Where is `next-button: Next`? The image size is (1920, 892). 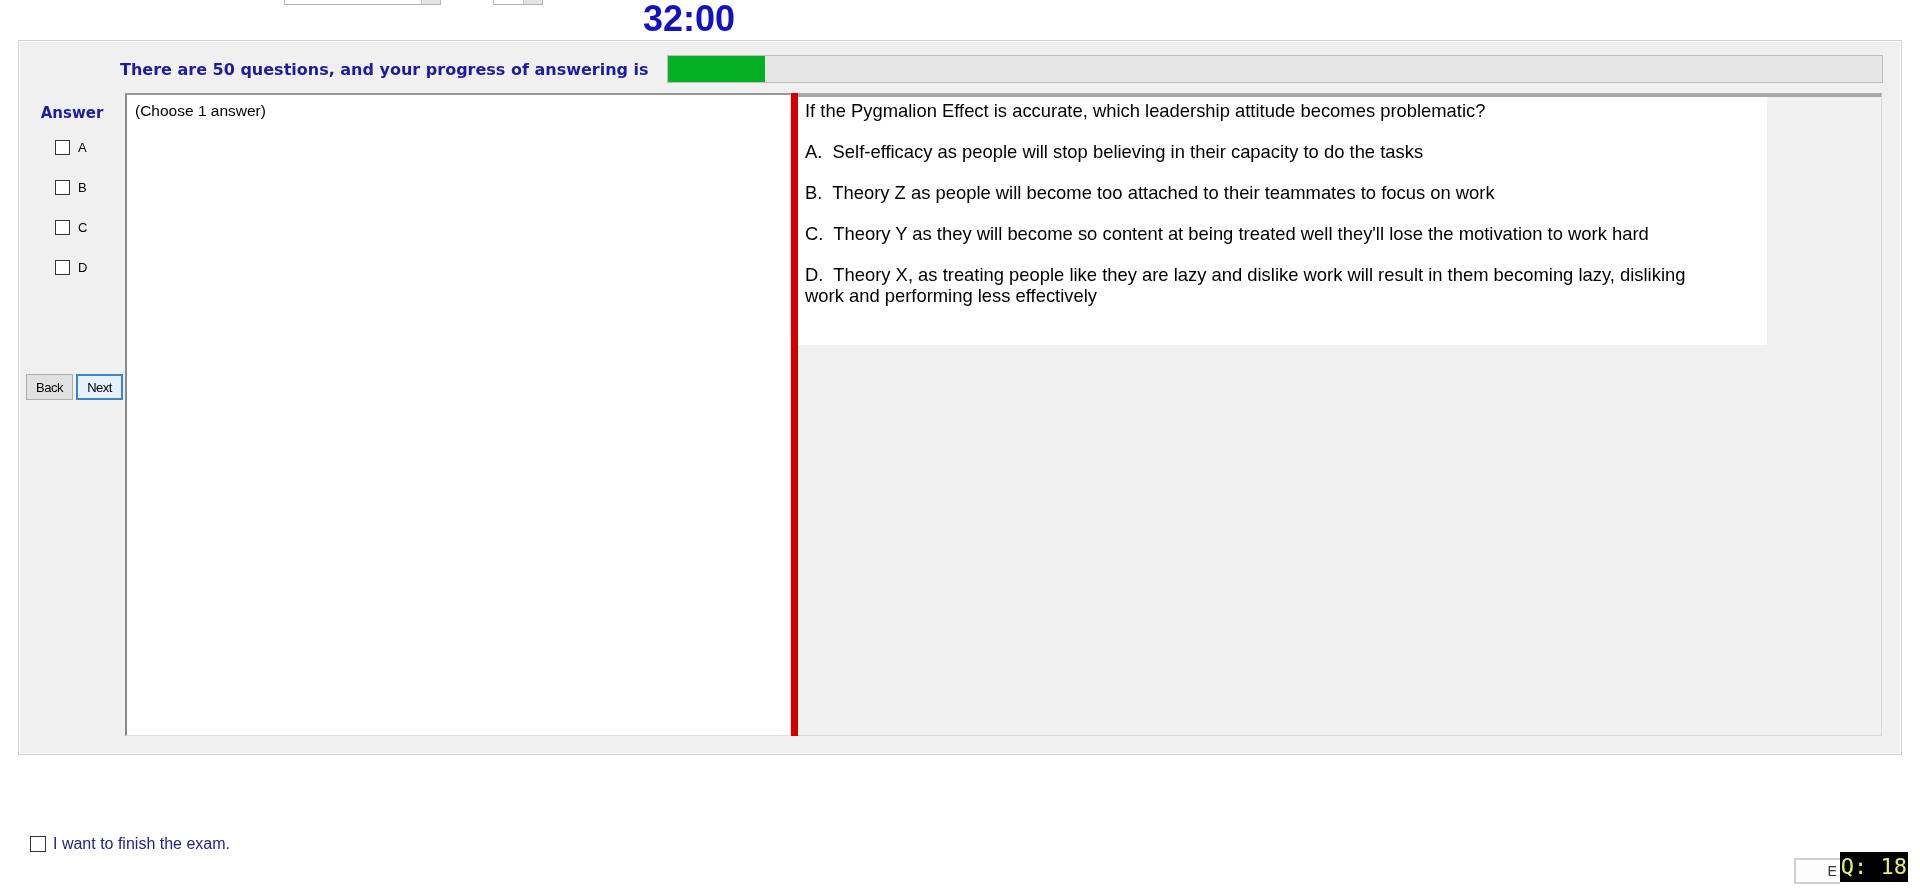
next-button: Next is located at coordinates (99, 387).